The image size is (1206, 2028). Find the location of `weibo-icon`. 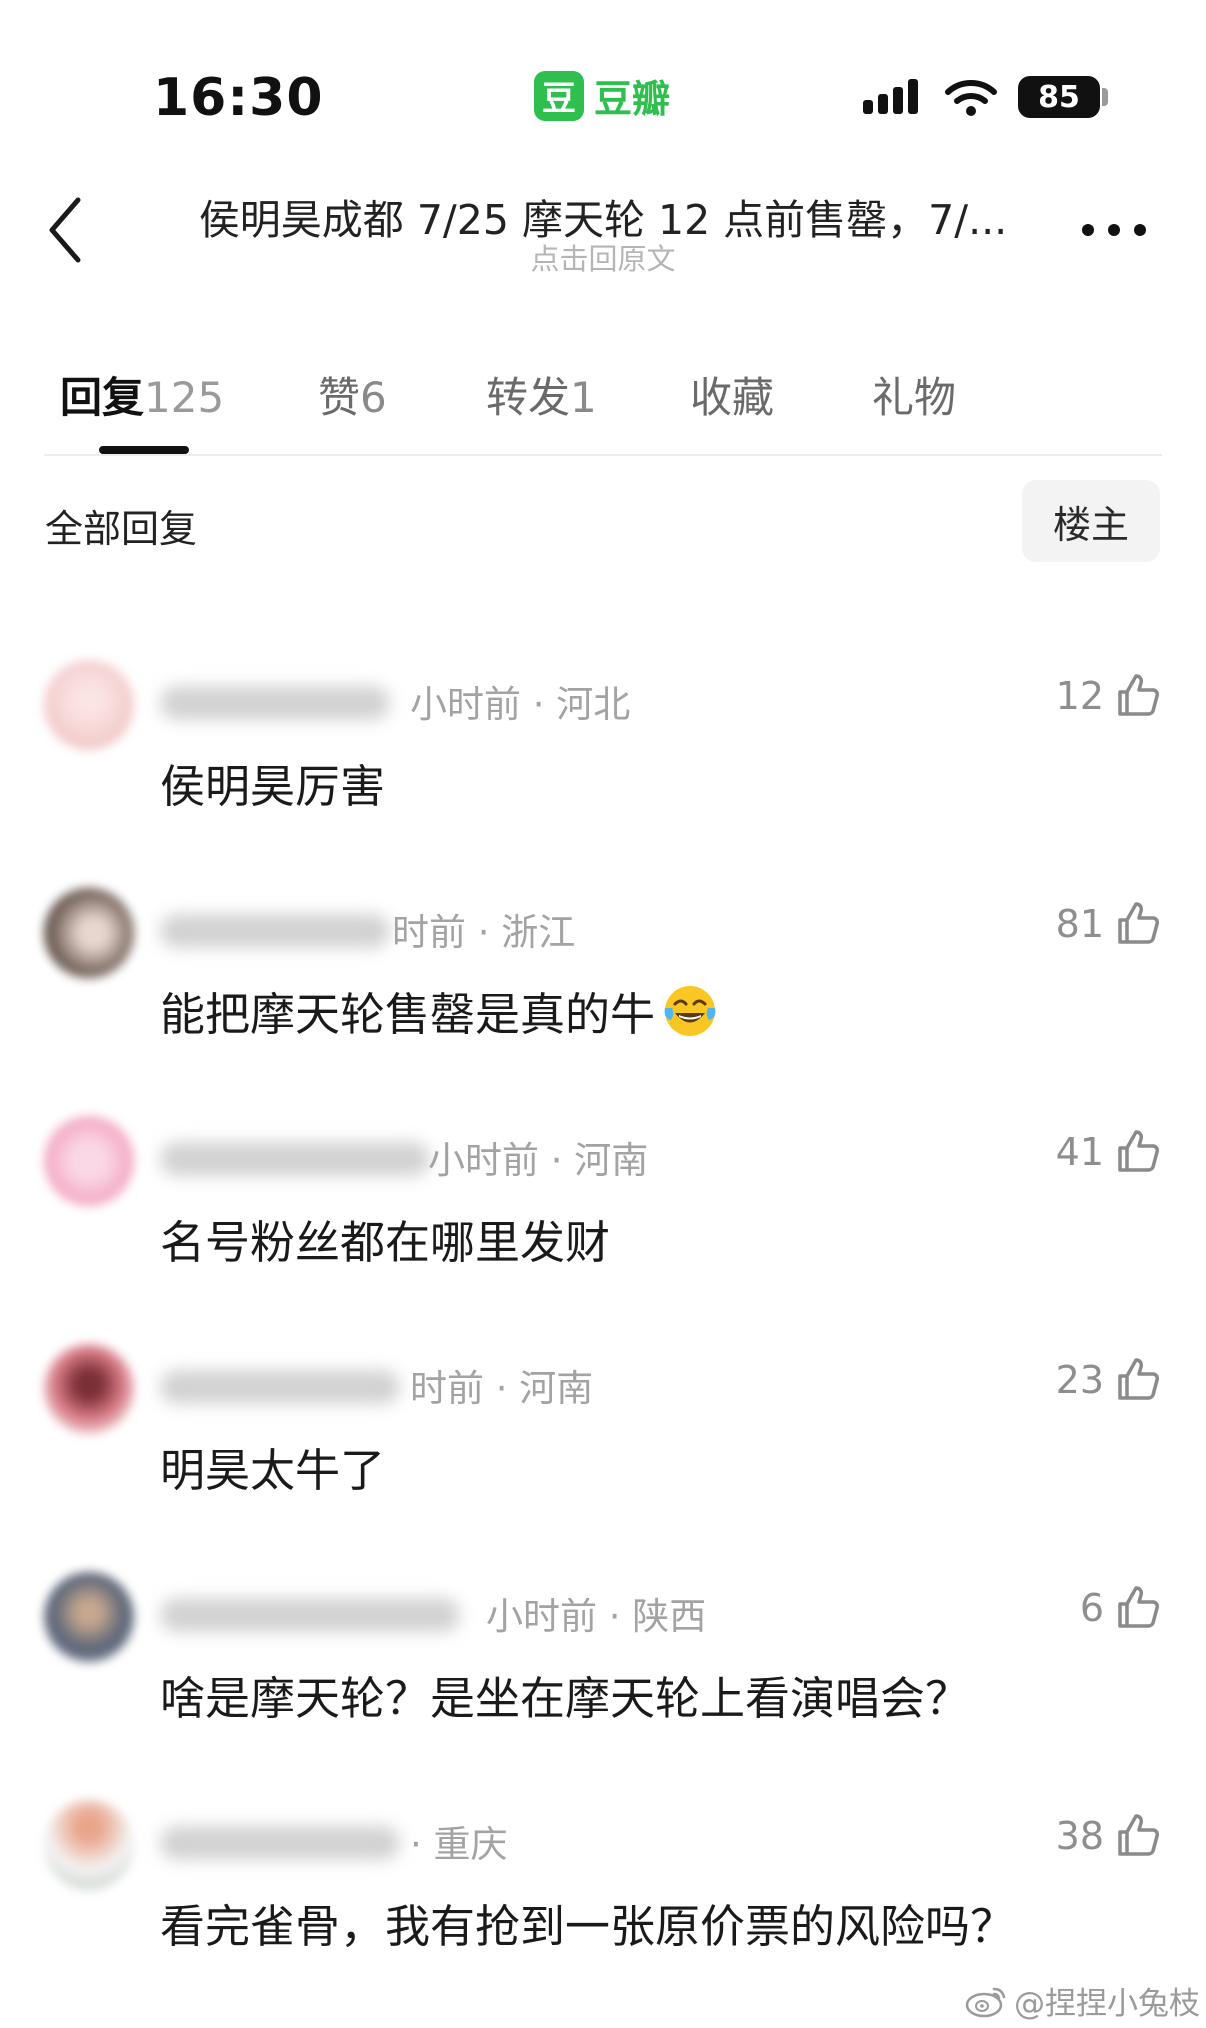

weibo-icon is located at coordinates (985, 2002).